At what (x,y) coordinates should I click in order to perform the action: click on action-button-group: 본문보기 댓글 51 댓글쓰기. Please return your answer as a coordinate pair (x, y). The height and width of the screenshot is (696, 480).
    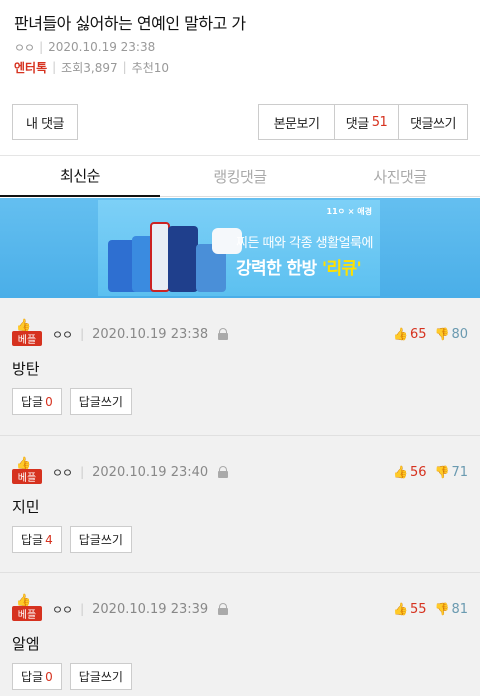
    Looking at the image, I should click on (363, 122).